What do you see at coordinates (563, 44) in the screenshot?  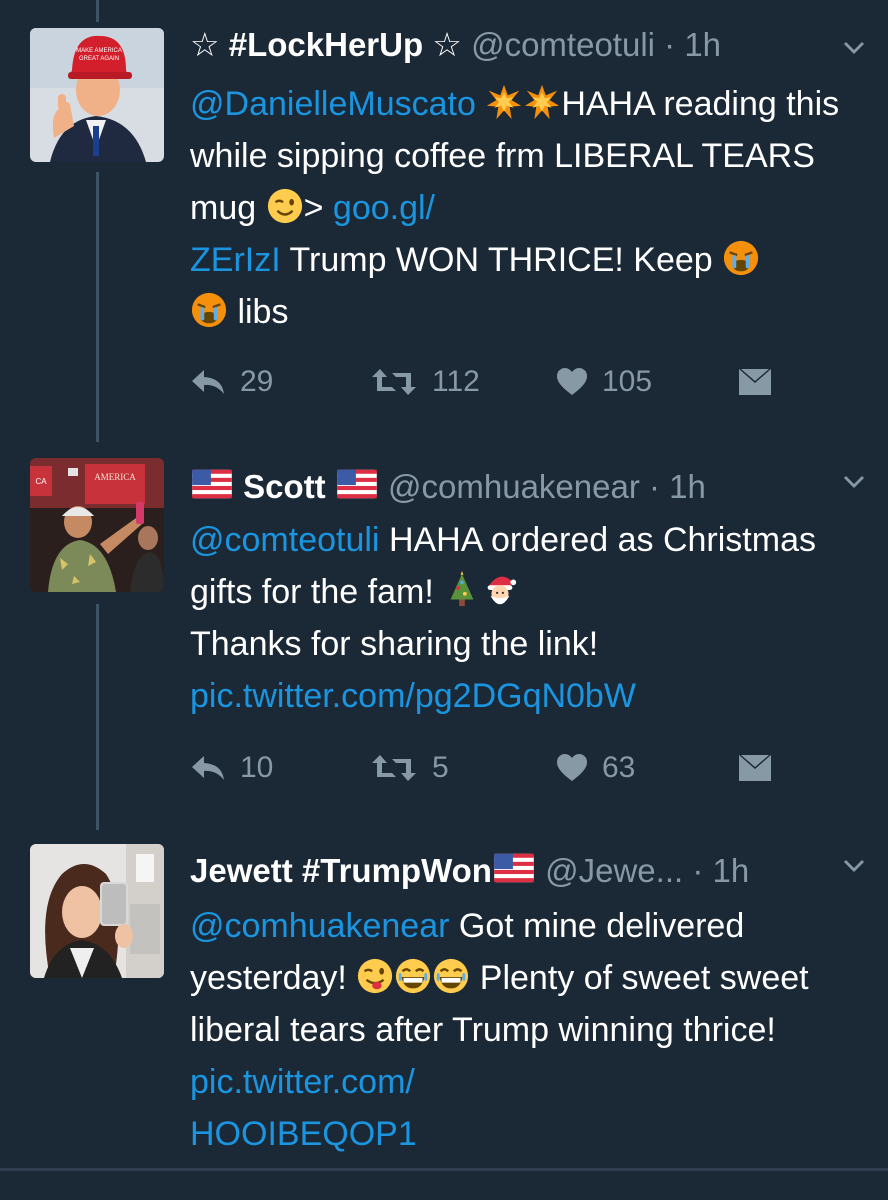 I see `handle: @comteotuli` at bounding box center [563, 44].